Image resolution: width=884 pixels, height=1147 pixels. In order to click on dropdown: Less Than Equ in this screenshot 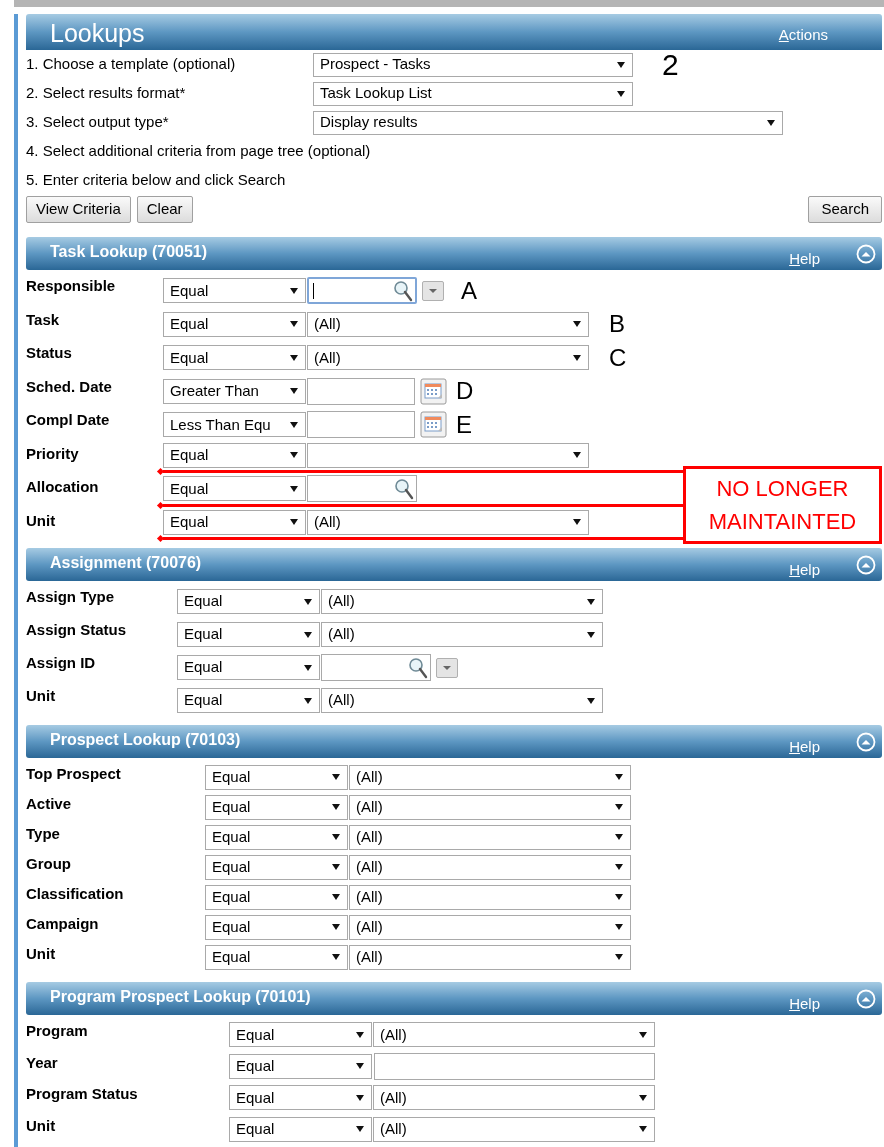, I will do `click(234, 425)`.